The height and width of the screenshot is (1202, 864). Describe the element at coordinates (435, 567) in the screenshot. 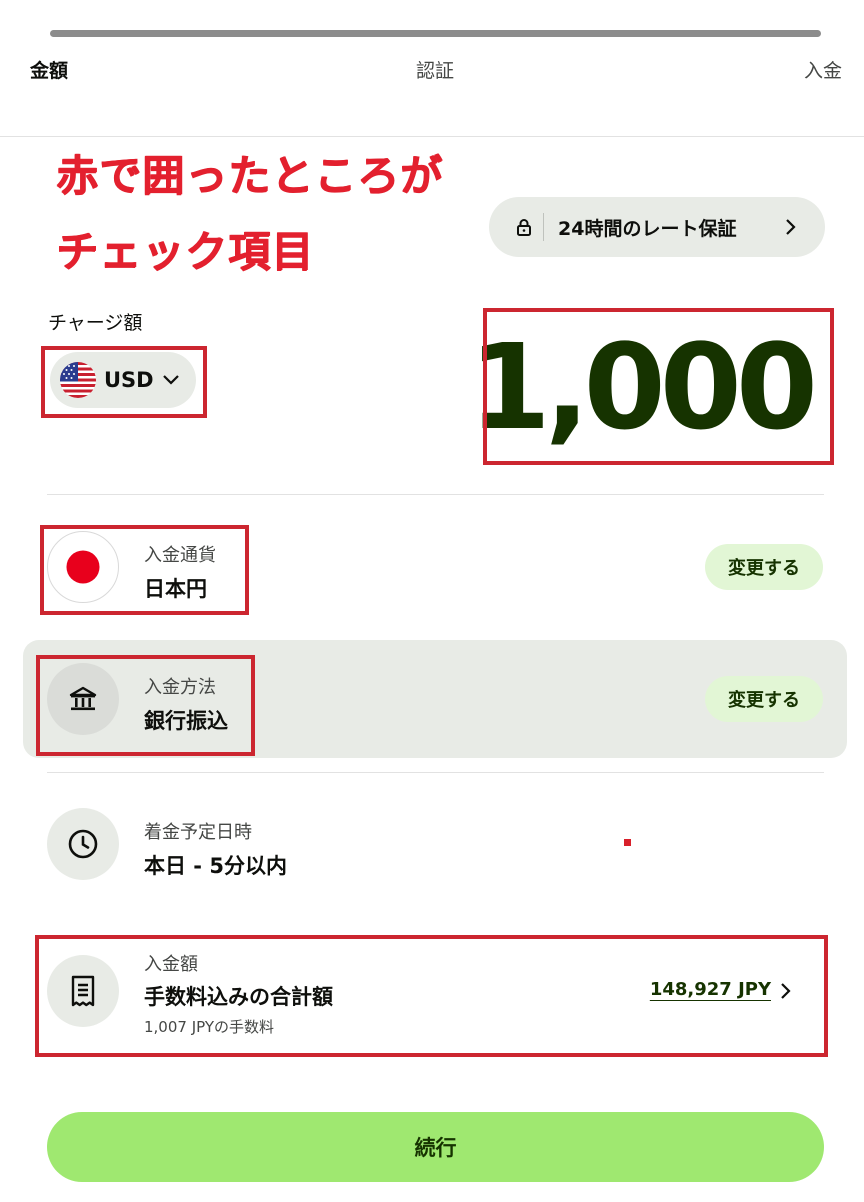

I see `deposit-currency-row: 入金通貨 日本円 変更する` at that location.